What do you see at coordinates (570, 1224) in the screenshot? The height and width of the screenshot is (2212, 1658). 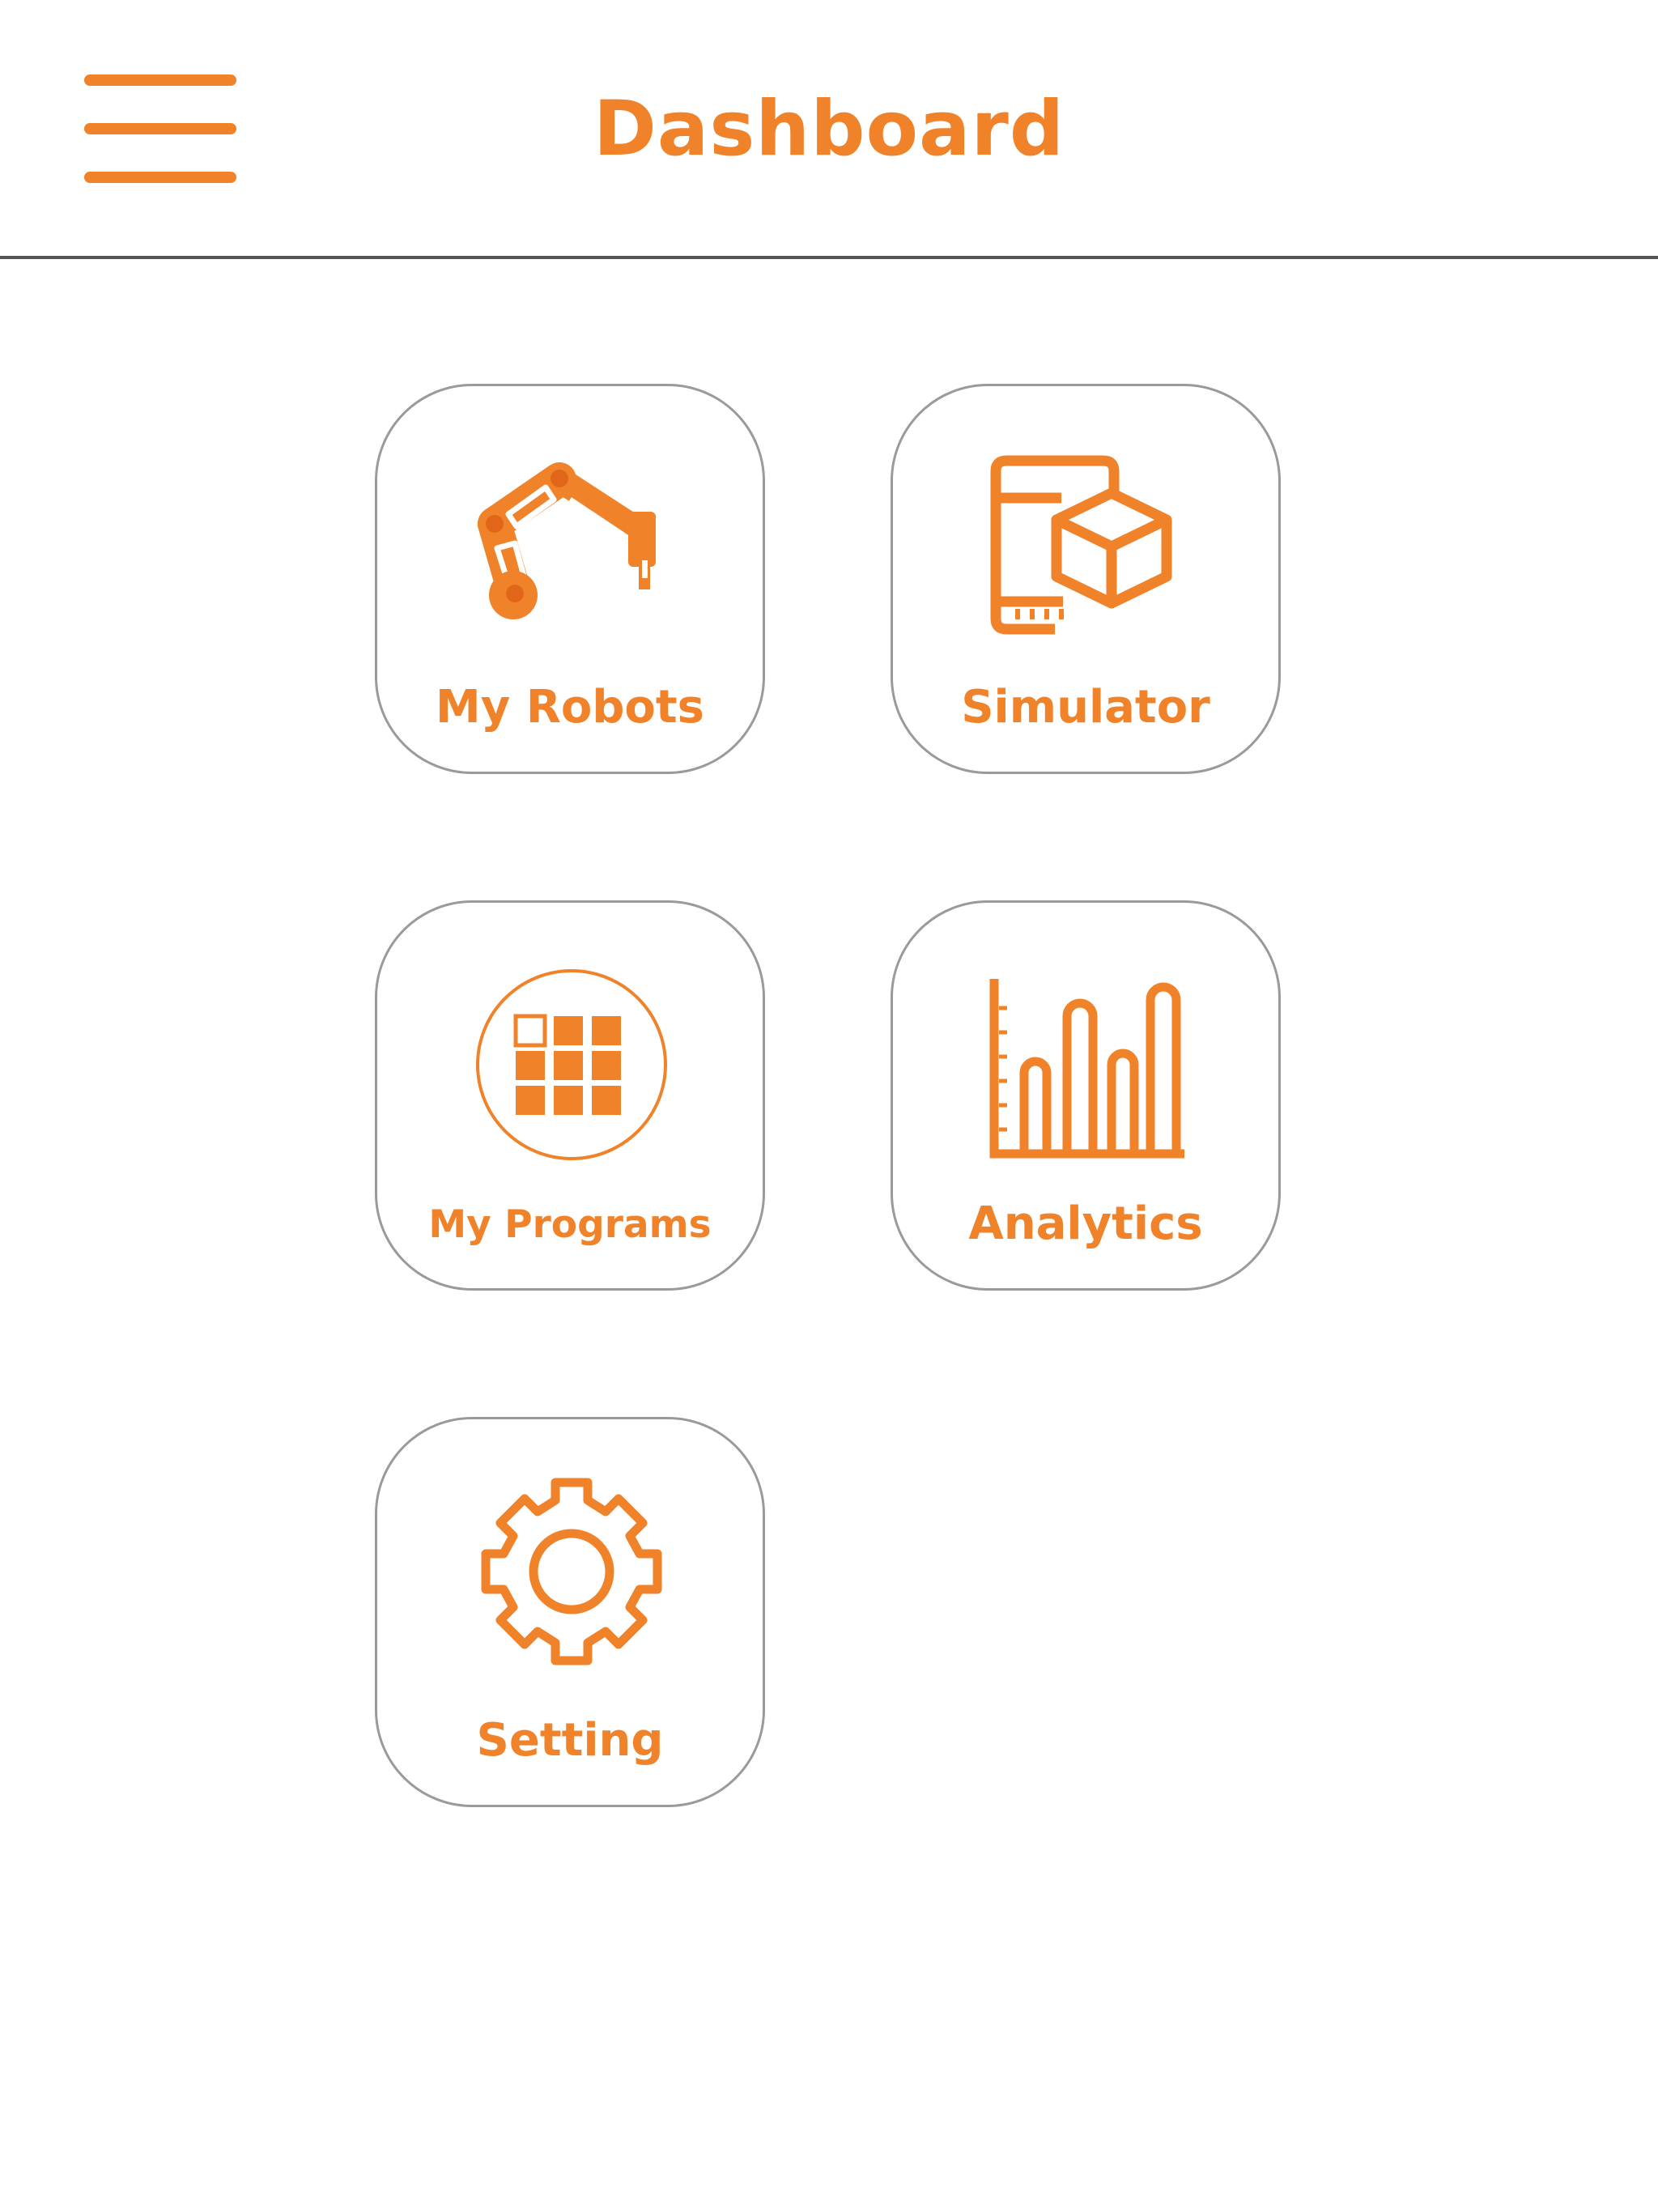 I see `tile-label: My Programs` at bounding box center [570, 1224].